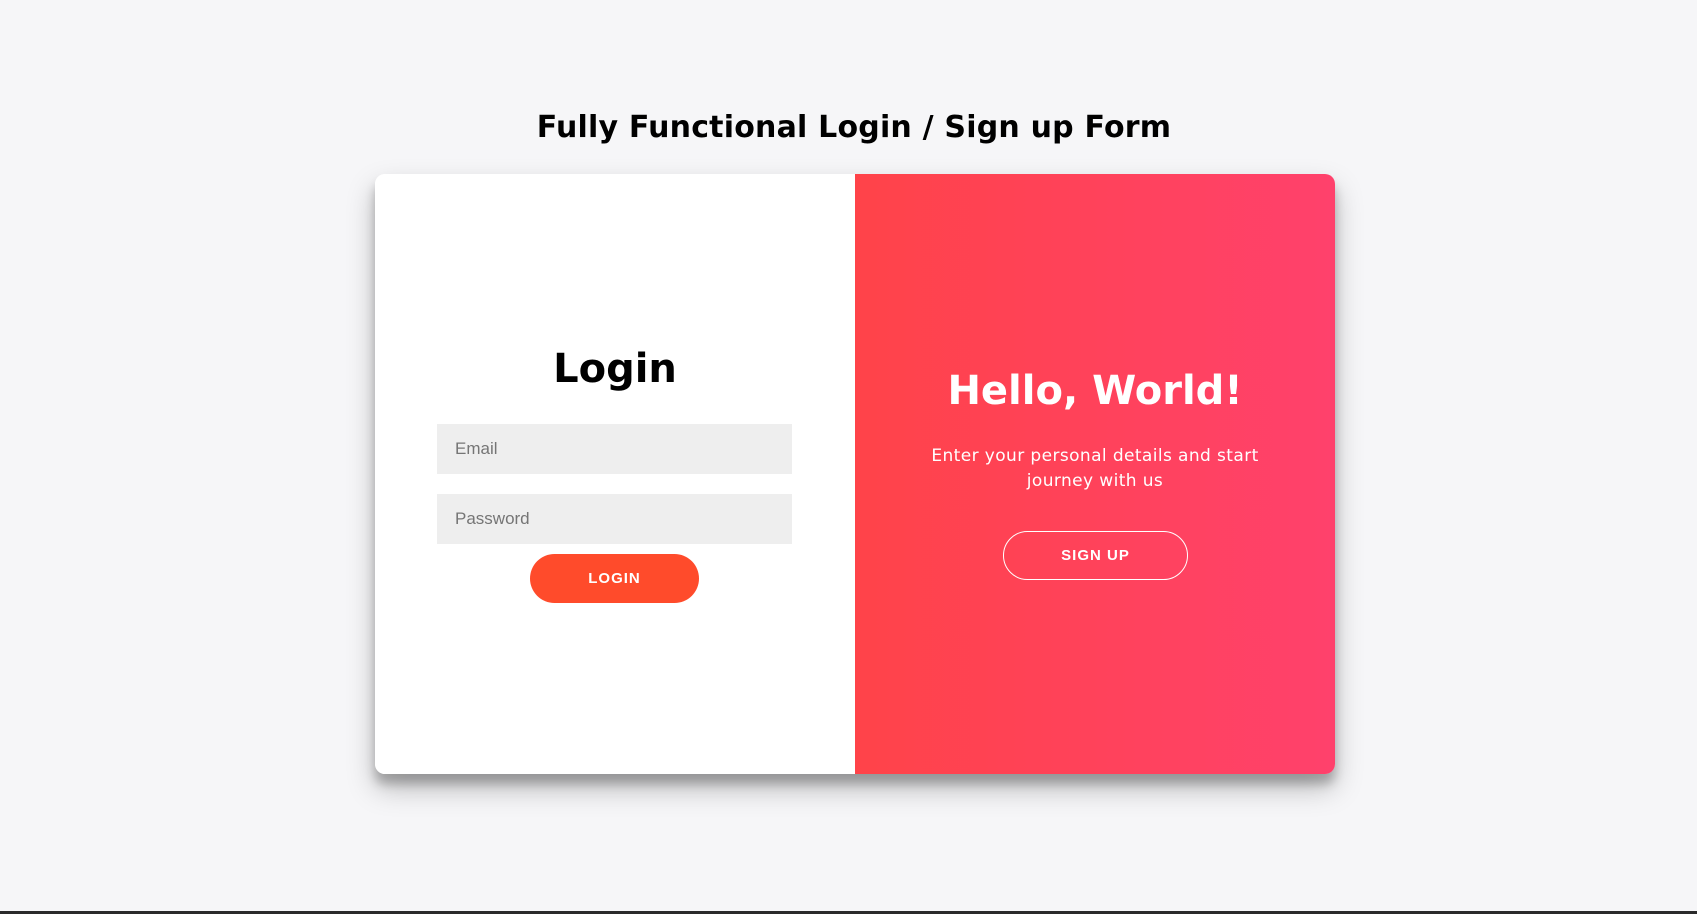 The height and width of the screenshot is (914, 1697). Describe the element at coordinates (854, 127) in the screenshot. I see `page-title: Fully Functional Login / Sign up Form` at that location.